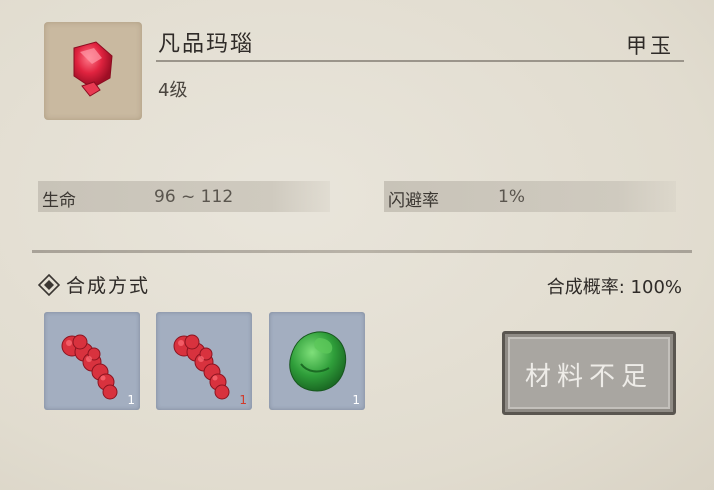 The height and width of the screenshot is (490, 714). What do you see at coordinates (194, 197) in the screenshot?
I see `stat-value: 96 ~ 112` at bounding box center [194, 197].